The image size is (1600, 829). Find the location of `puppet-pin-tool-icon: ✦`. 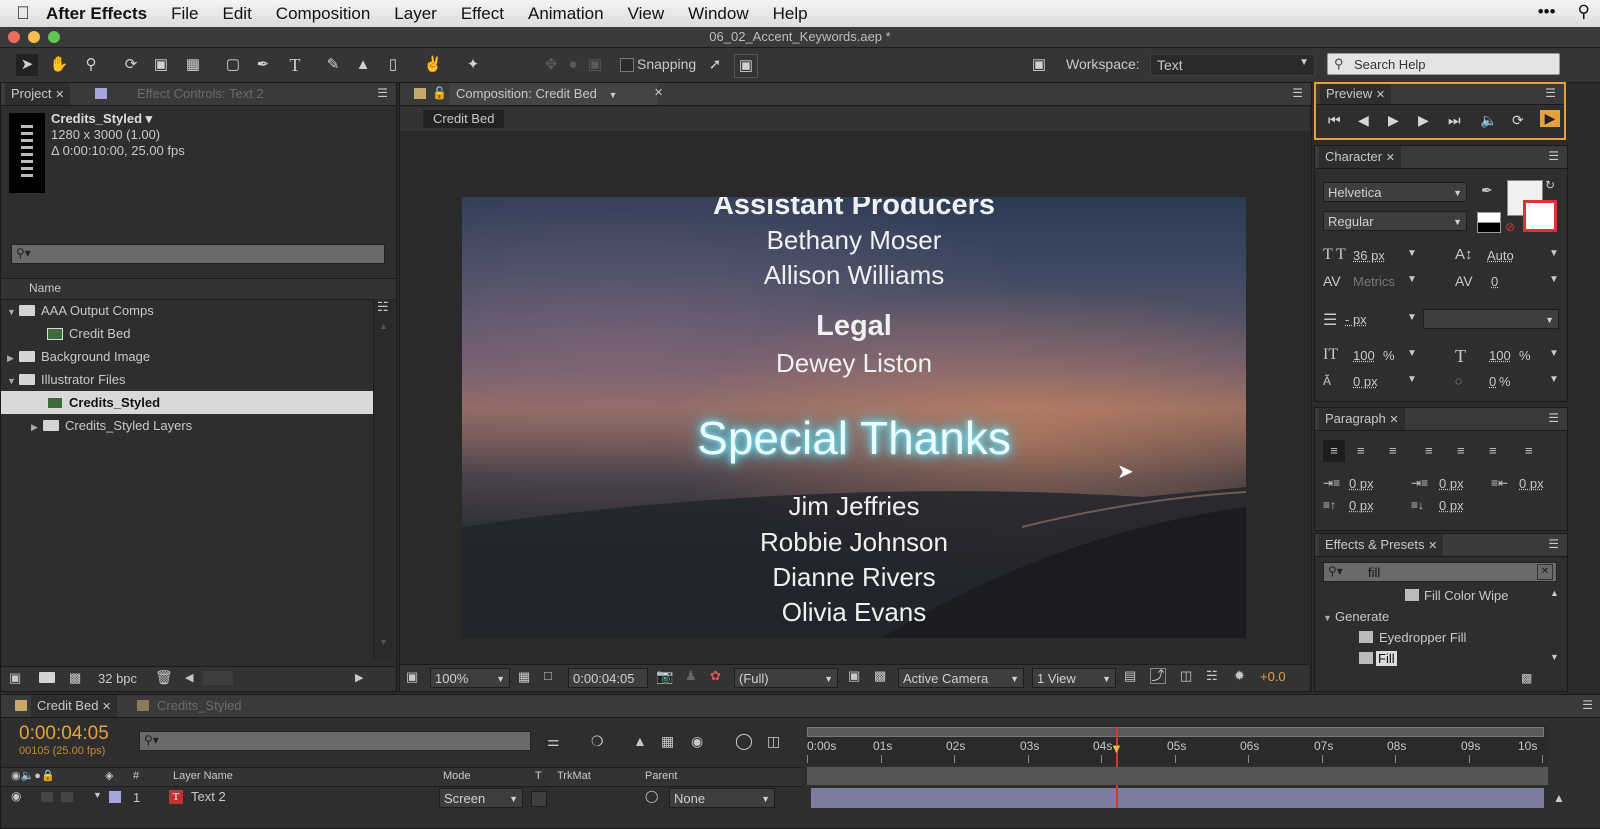

puppet-pin-tool-icon: ✦ is located at coordinates (473, 65).